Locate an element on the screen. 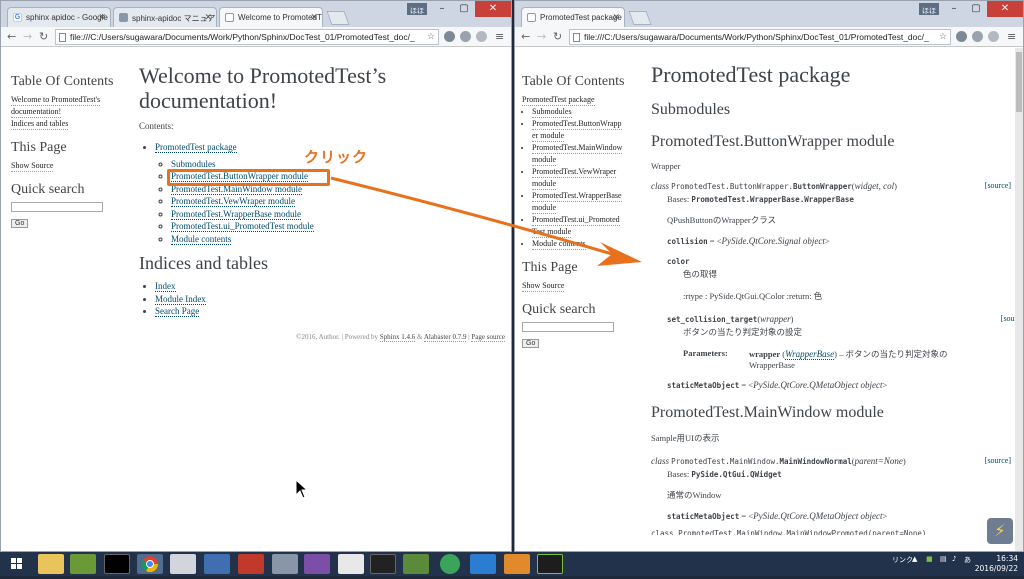  volume-icon: ♪ is located at coordinates (954, 559).